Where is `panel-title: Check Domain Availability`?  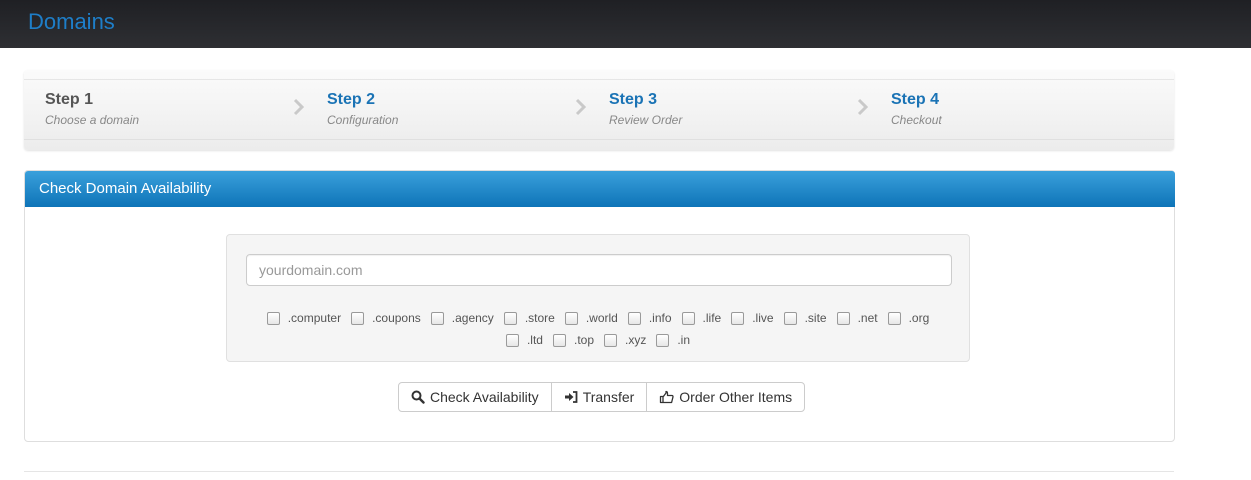
panel-title: Check Domain Availability is located at coordinates (125, 188).